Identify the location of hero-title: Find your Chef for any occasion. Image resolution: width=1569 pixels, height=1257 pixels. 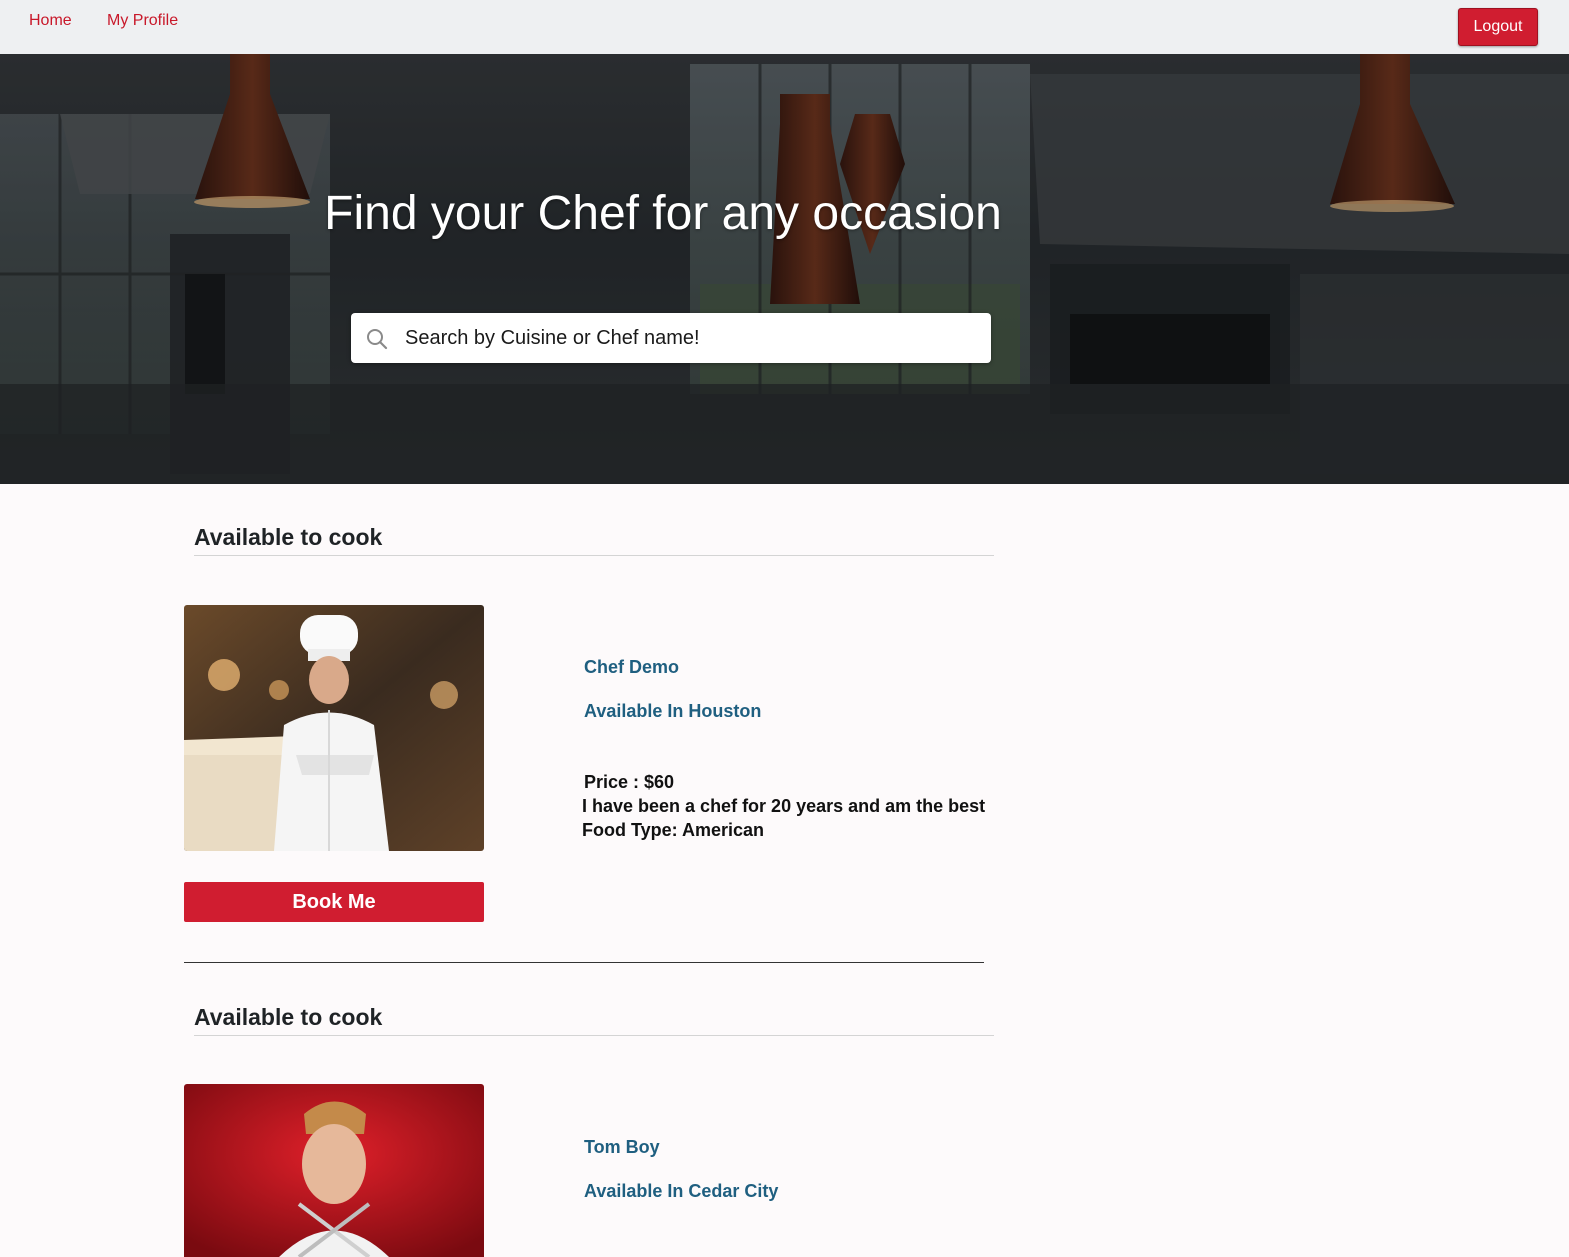
(663, 213).